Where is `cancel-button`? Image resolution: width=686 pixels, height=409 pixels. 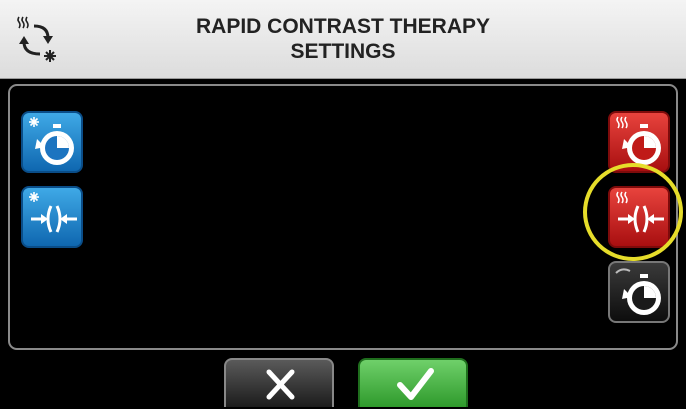
cancel-button is located at coordinates (279, 382).